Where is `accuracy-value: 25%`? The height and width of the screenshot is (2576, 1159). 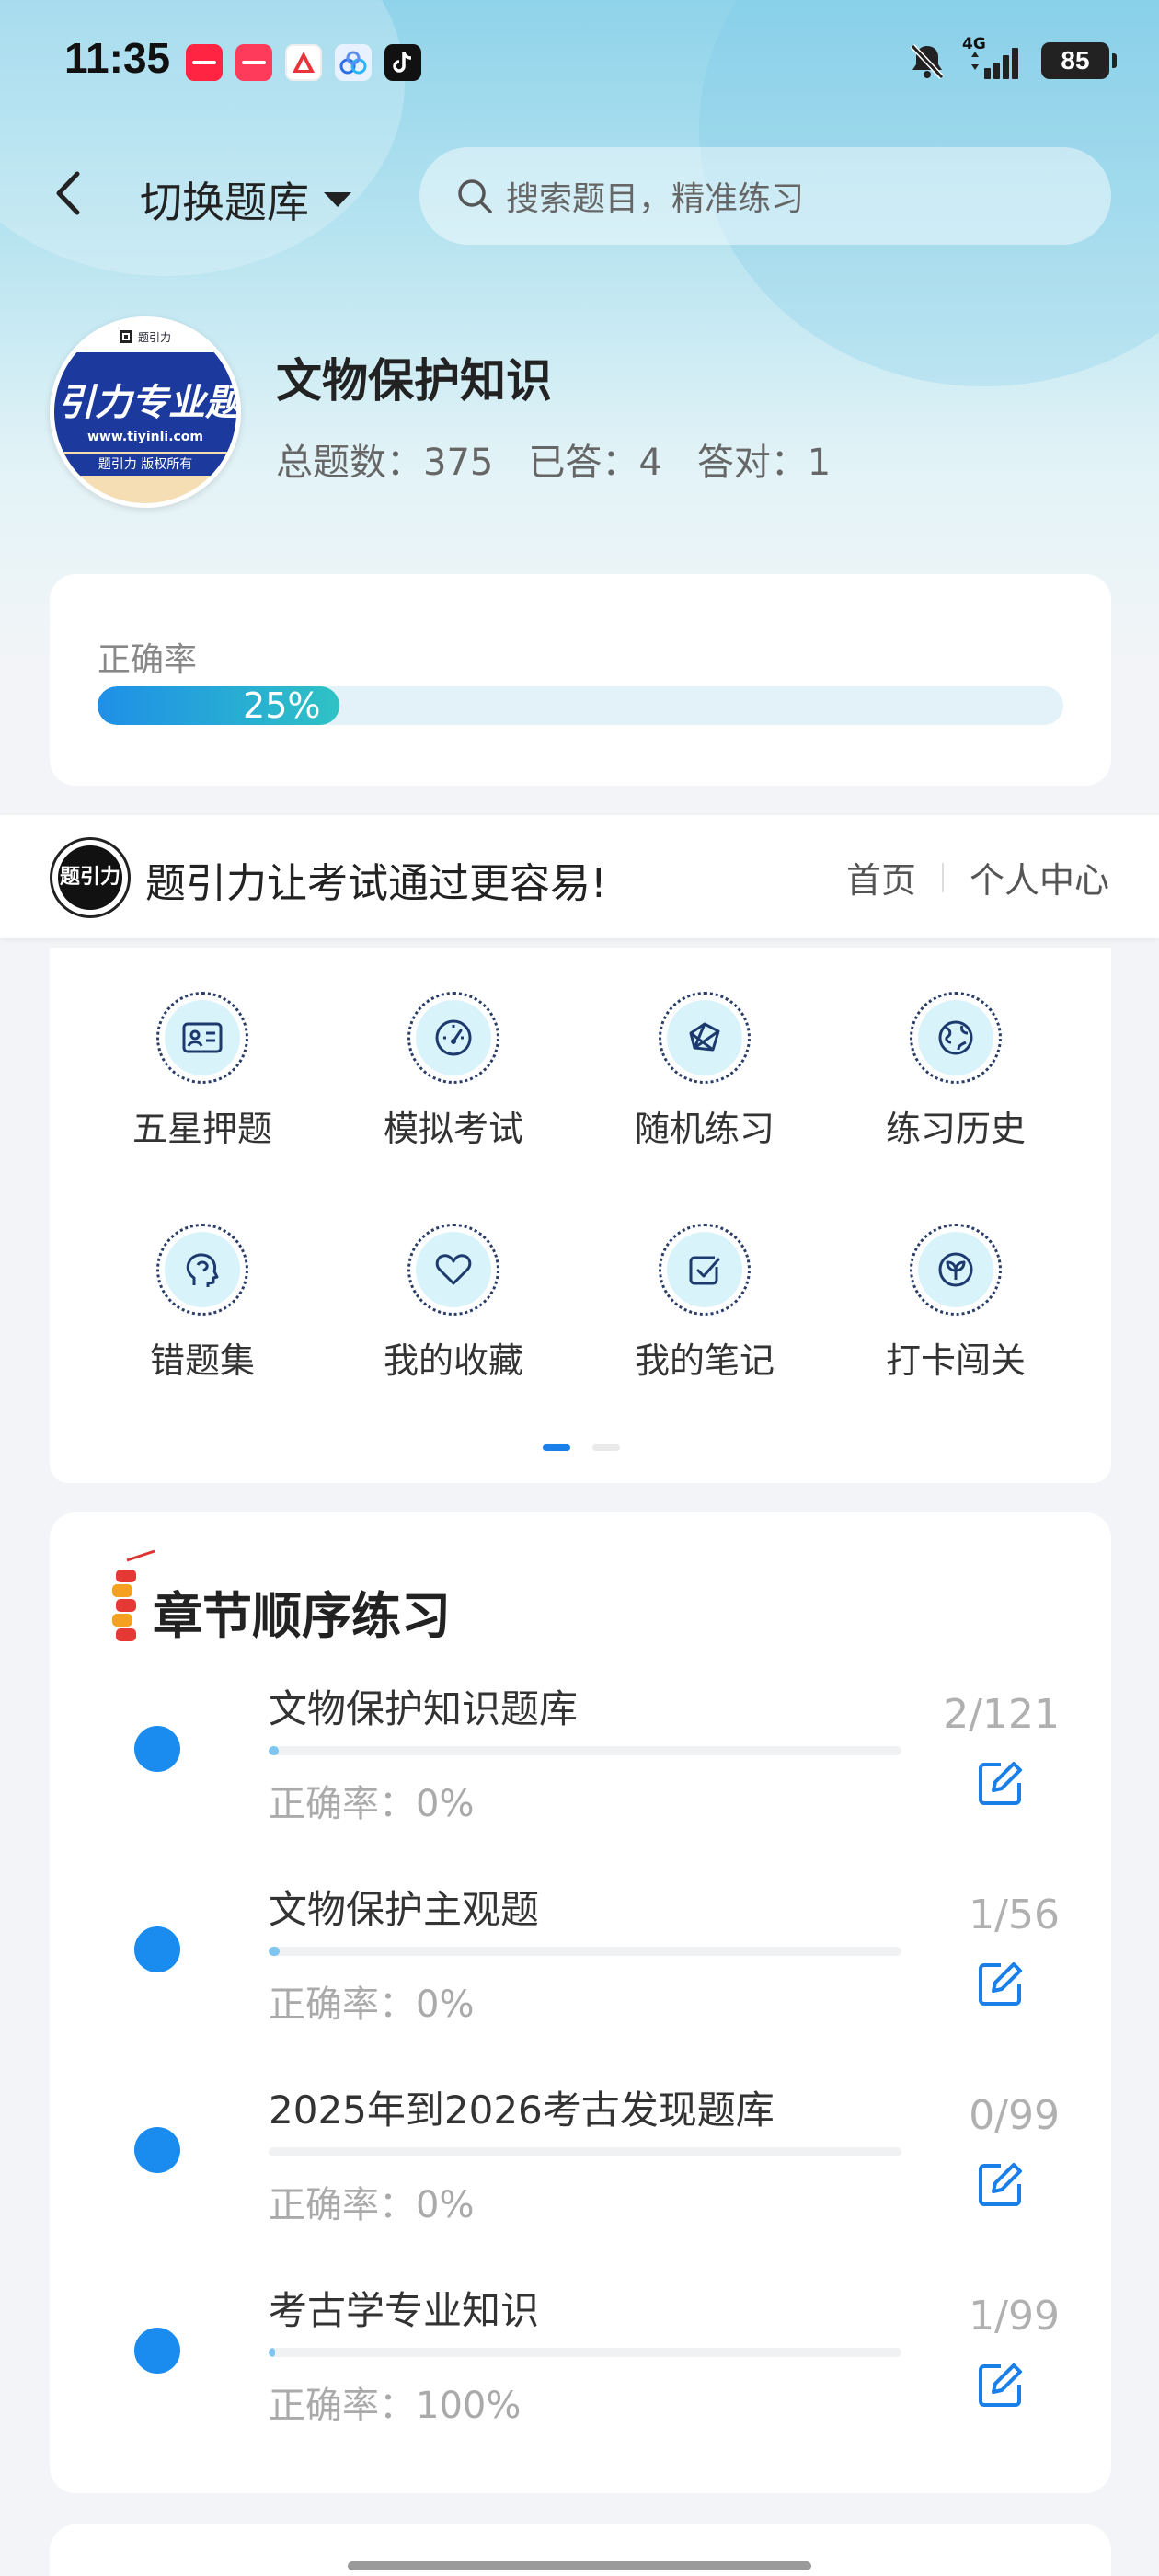
accuracy-value: 25% is located at coordinates (282, 705).